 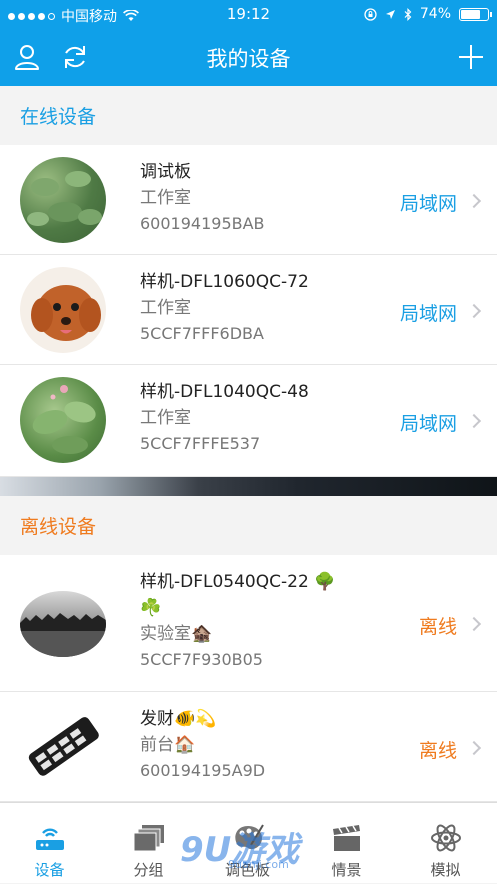 What do you see at coordinates (224, 282) in the screenshot?
I see `device-name: 样机-DFL1060QC-72` at bounding box center [224, 282].